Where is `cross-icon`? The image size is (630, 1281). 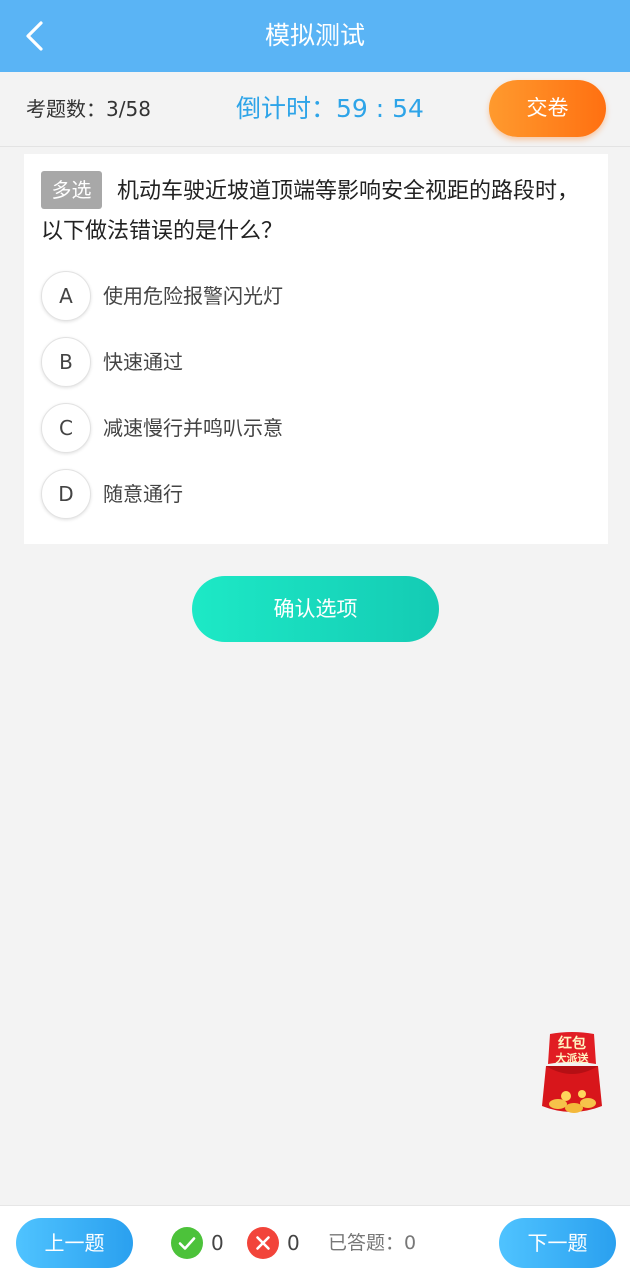
cross-icon is located at coordinates (263, 1243).